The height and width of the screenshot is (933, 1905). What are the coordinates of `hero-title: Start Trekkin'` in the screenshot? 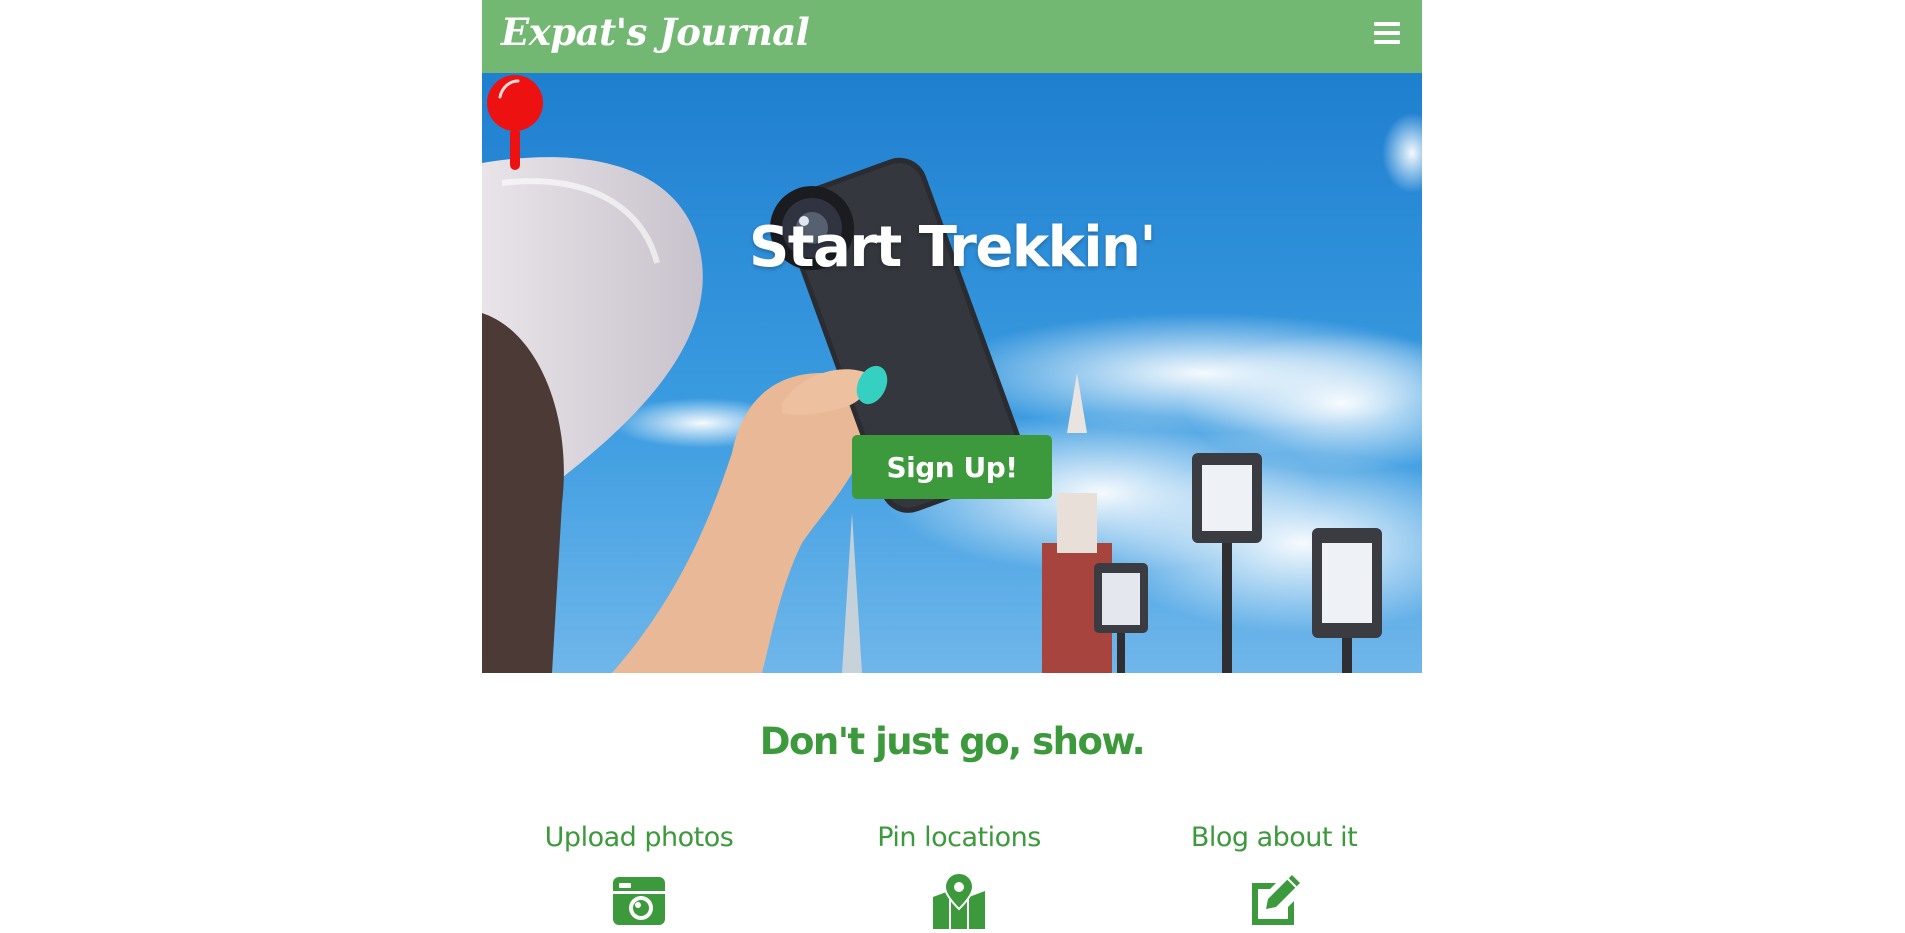 It's located at (952, 247).